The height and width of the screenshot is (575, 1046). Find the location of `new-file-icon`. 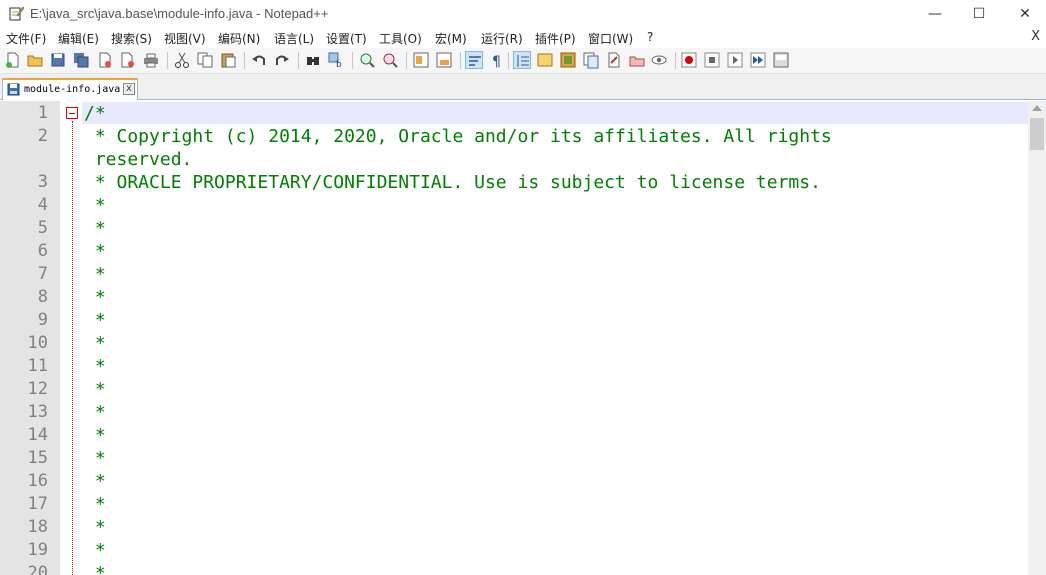

new-file-icon is located at coordinates (13, 60).